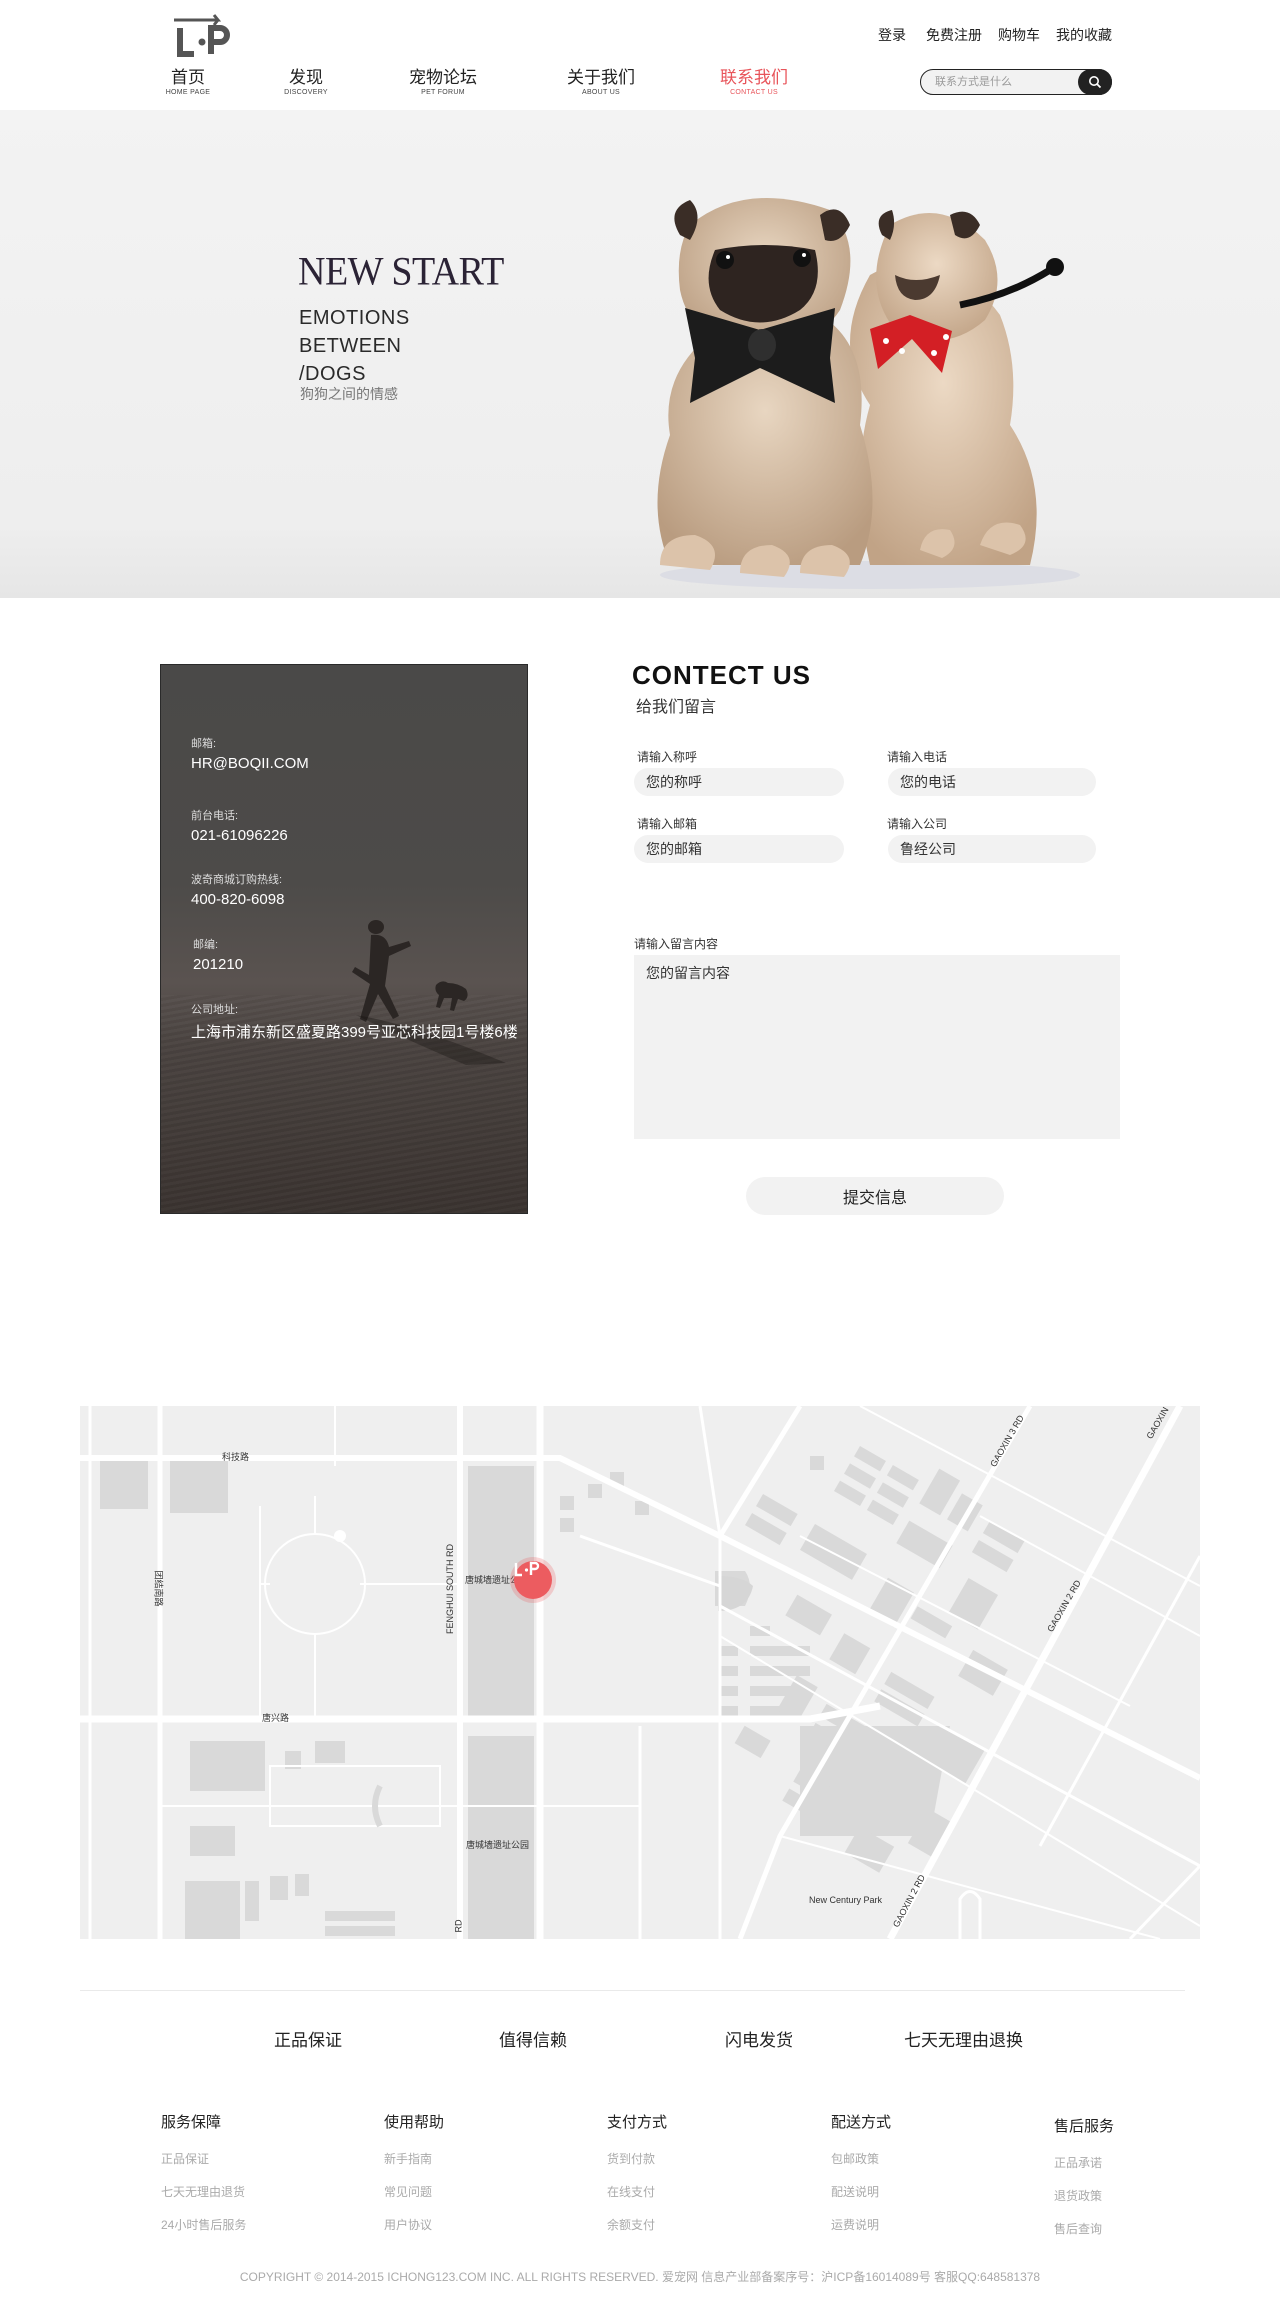  What do you see at coordinates (687, 2191) in the screenshot?
I see `footer-link: 在线支付` at bounding box center [687, 2191].